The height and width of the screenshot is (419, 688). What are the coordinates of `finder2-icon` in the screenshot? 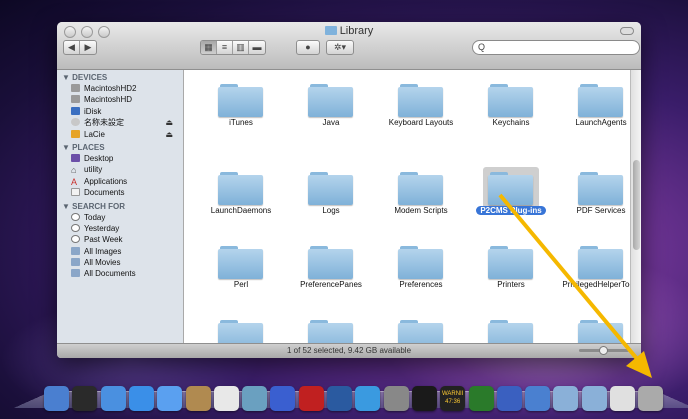 It's located at (538, 398).